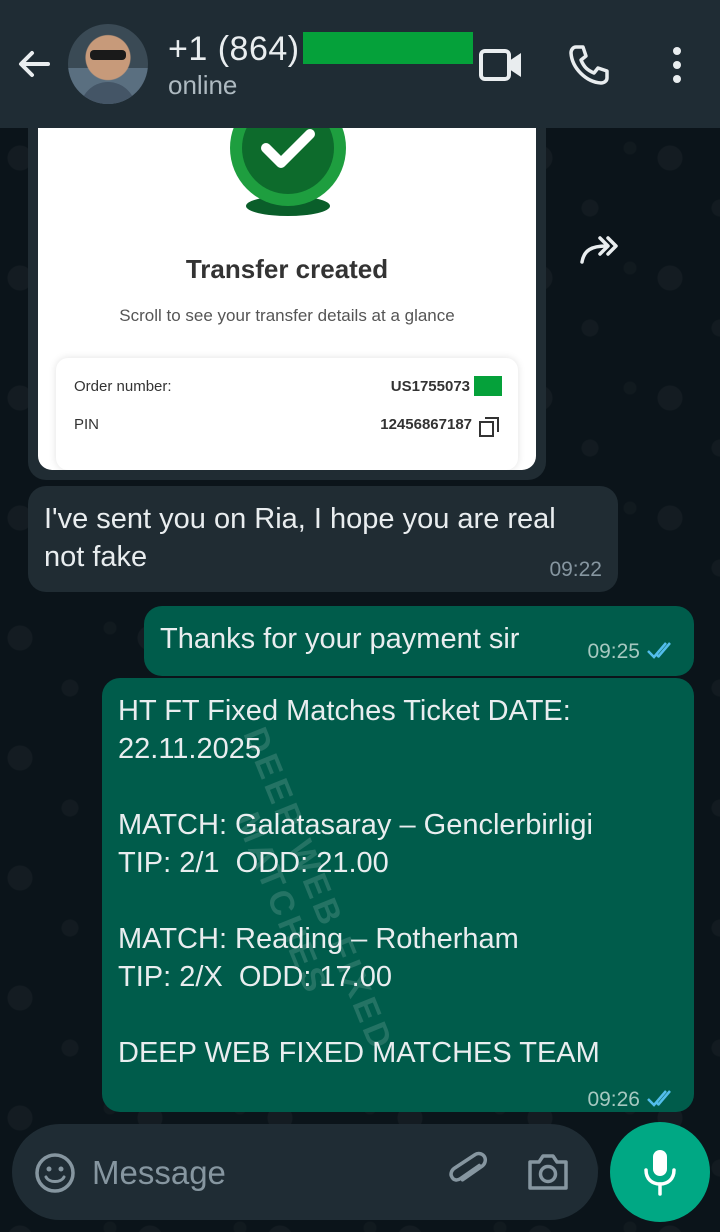 Image resolution: width=720 pixels, height=1232 pixels. I want to click on mic-icon, so click(660, 1173).